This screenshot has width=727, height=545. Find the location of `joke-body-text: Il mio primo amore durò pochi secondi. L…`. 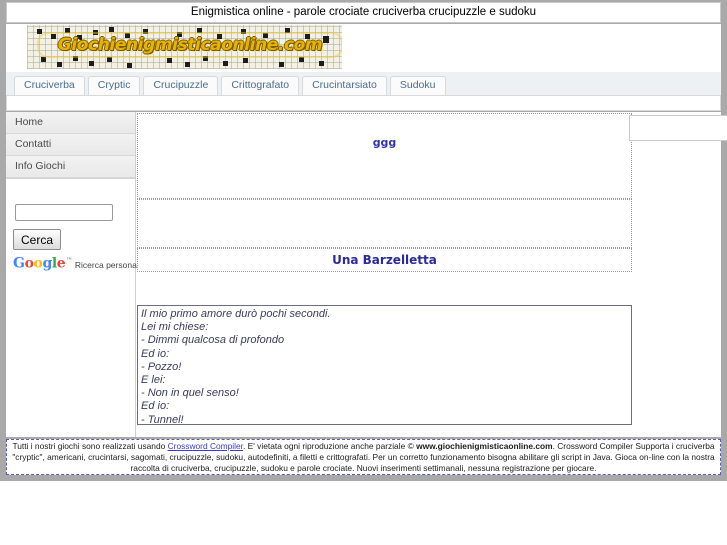

joke-body-text: Il mio primo amore durò pochi secondi. L… is located at coordinates (236, 367).